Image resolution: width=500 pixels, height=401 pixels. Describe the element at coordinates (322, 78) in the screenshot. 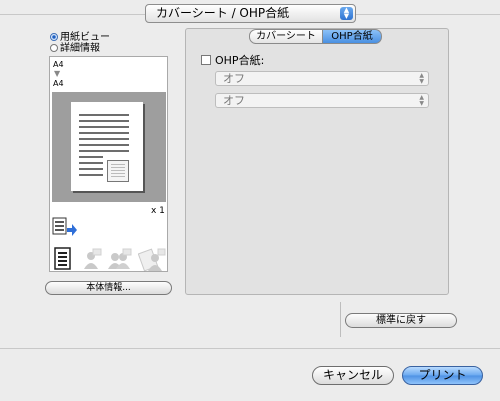

I see `ohp-paper-popup: オフ ▲ ▼` at that location.